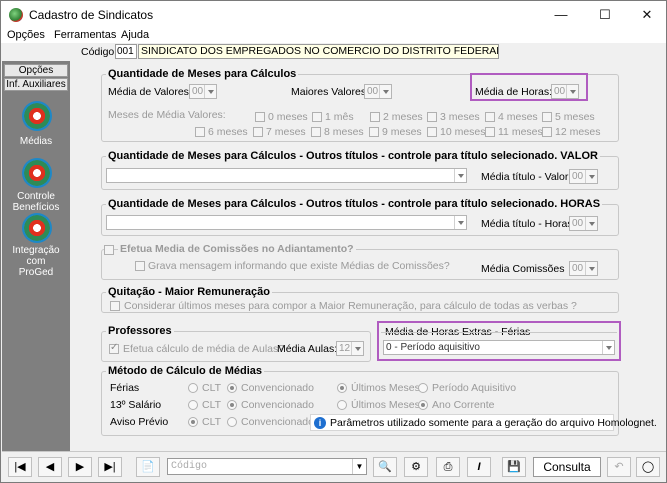  What do you see at coordinates (402, 132) in the screenshot?
I see `meses-label: 9 meses` at bounding box center [402, 132].